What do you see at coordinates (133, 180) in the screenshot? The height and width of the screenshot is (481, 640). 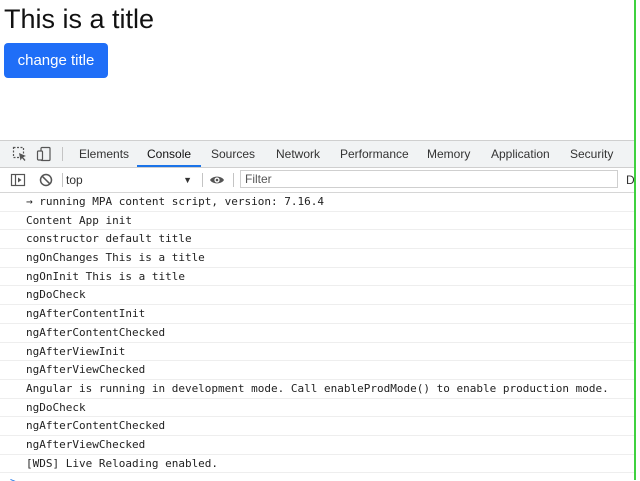 I see `context-select: top ▼` at bounding box center [133, 180].